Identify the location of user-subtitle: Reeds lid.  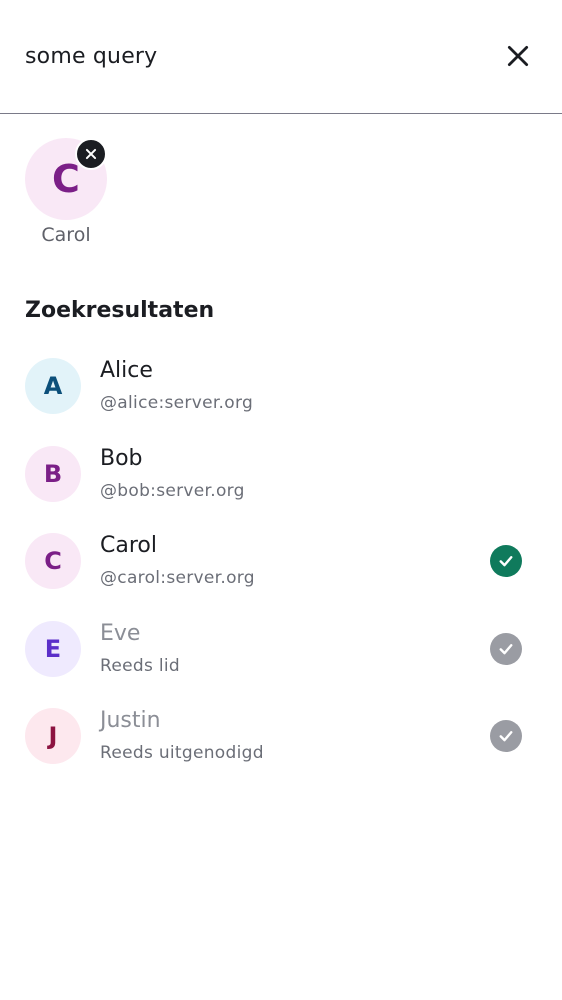
(140, 665).